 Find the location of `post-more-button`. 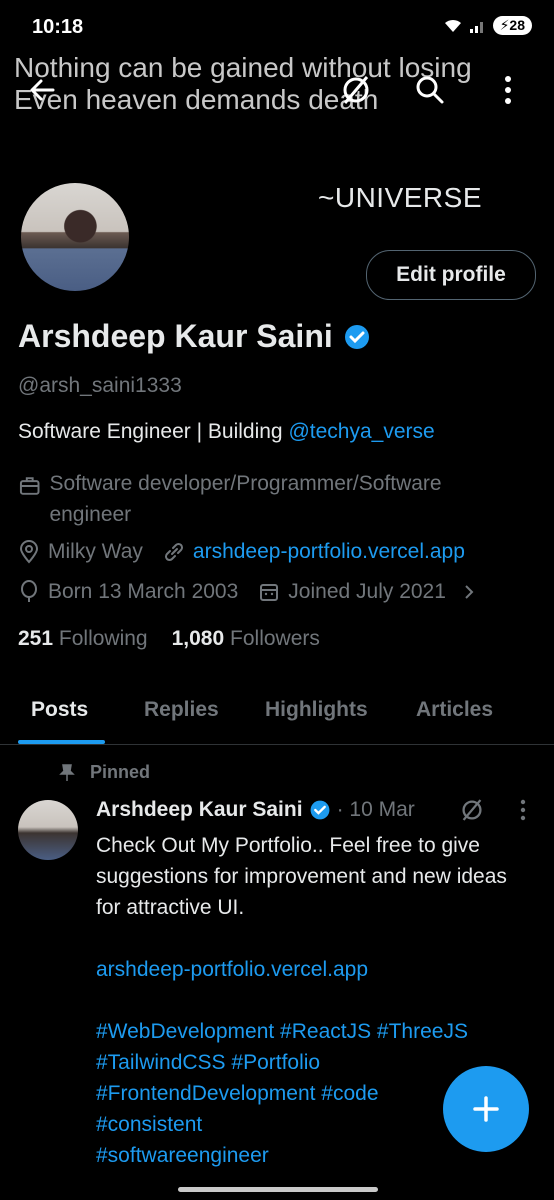

post-more-button is located at coordinates (523, 810).